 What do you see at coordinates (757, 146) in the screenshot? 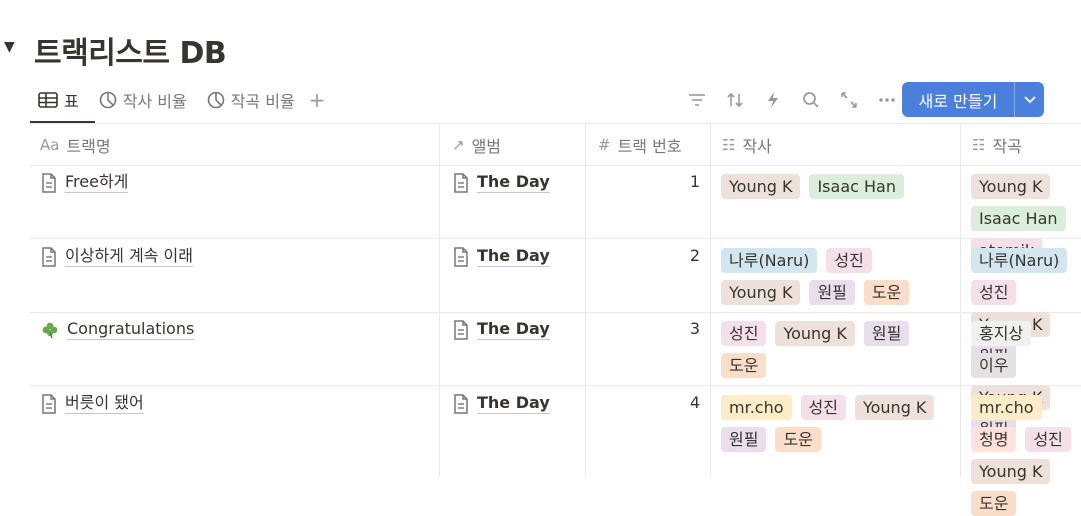
I see `column-label: 작사` at bounding box center [757, 146].